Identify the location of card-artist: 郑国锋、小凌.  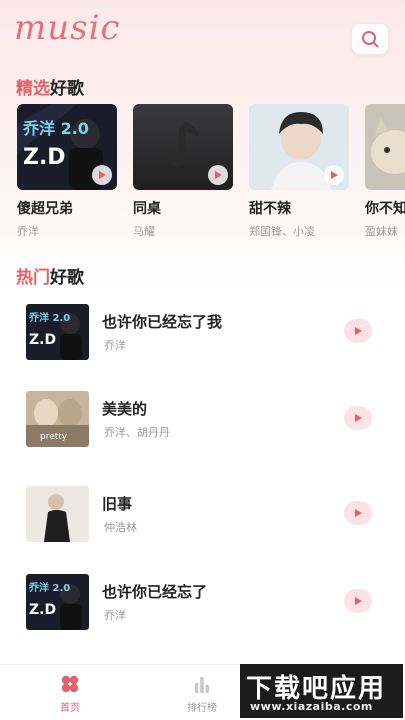
(282, 231).